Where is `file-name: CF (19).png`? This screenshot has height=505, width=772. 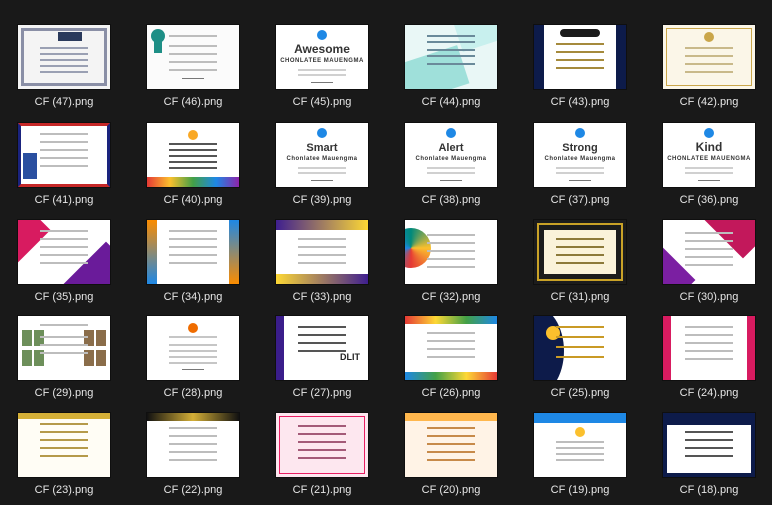
file-name: CF (19).png is located at coordinates (580, 490).